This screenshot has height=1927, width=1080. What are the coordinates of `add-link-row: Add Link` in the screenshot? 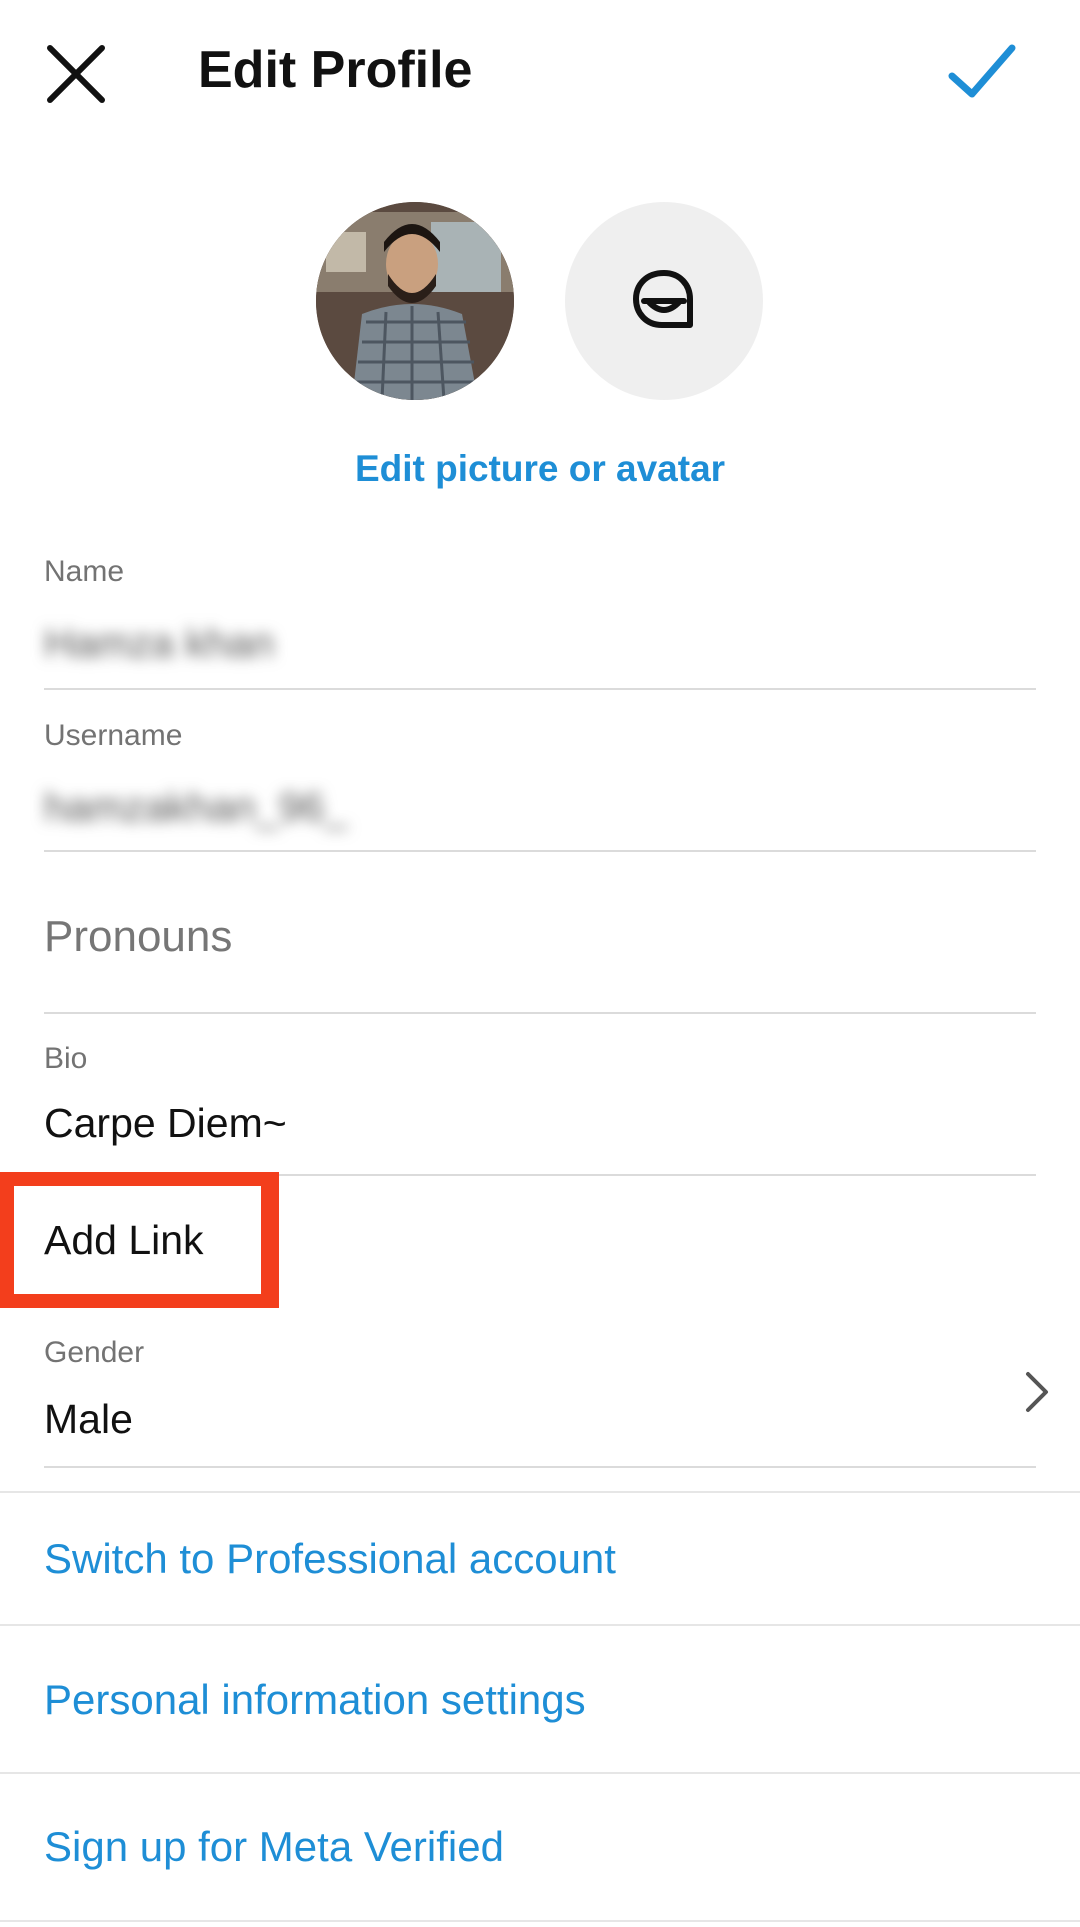 It's located at (137, 1240).